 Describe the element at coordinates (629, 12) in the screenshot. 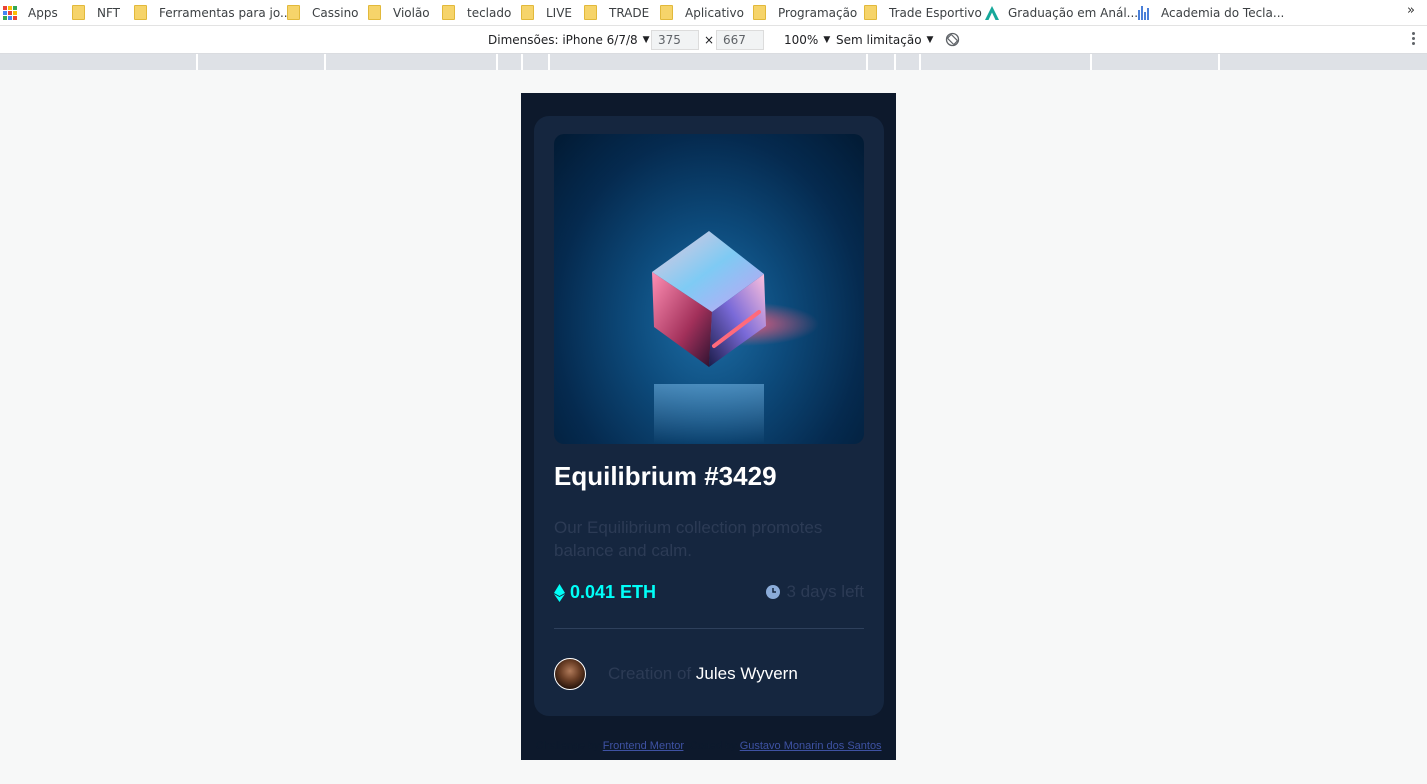

I see `bookmark-label: TRADE` at that location.